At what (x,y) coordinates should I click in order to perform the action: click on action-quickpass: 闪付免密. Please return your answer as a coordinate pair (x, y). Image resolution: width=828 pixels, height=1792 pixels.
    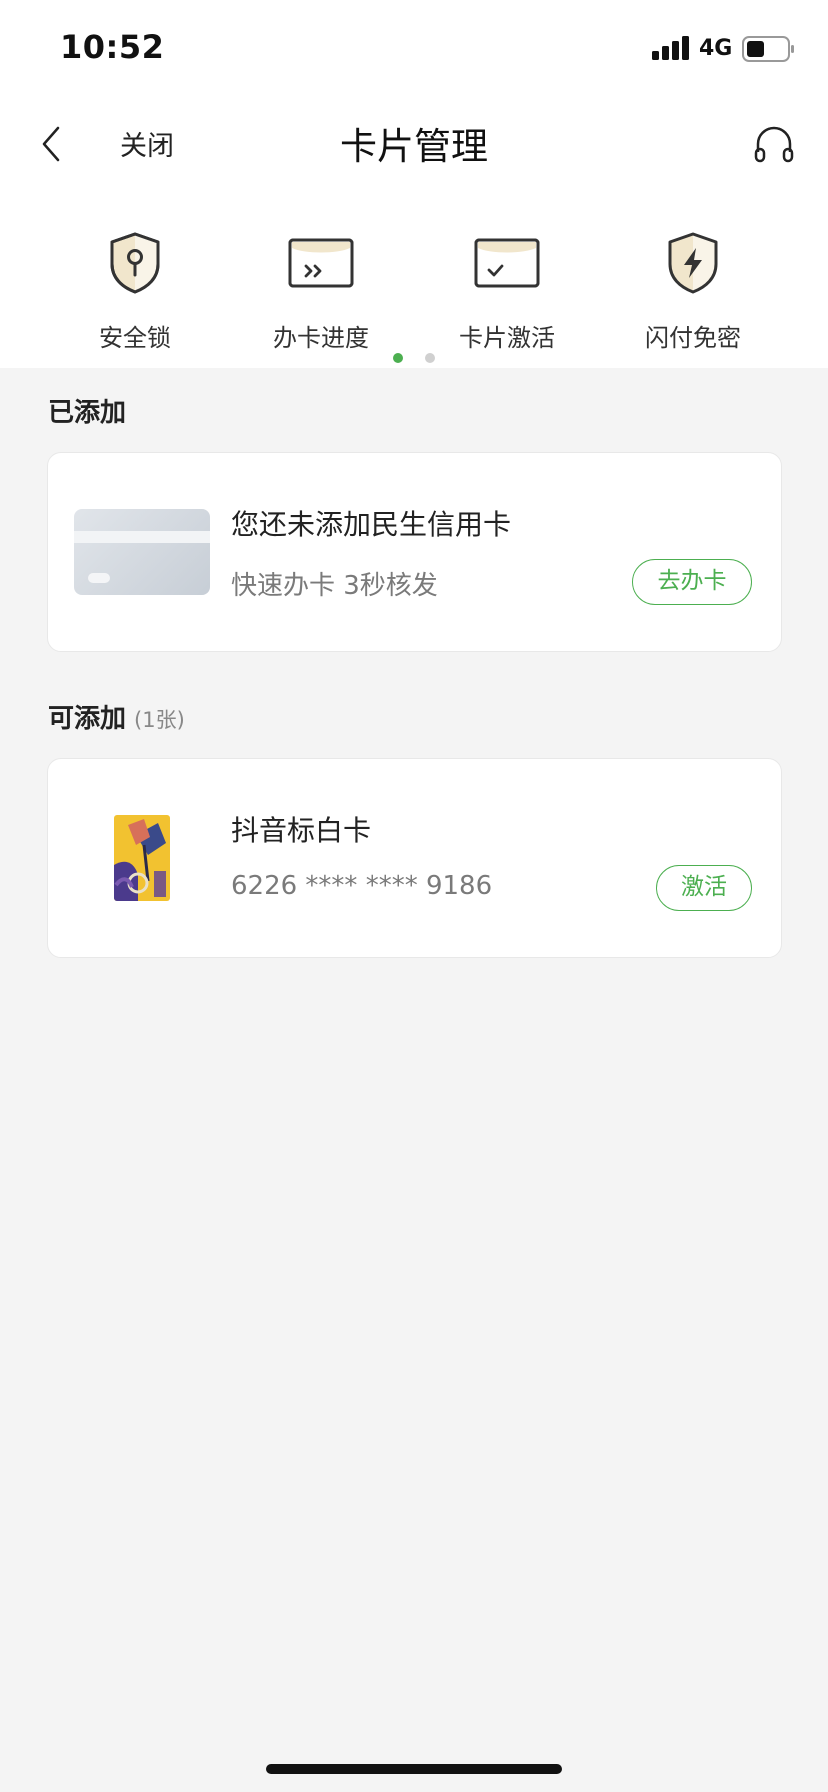
    Looking at the image, I should click on (693, 289).